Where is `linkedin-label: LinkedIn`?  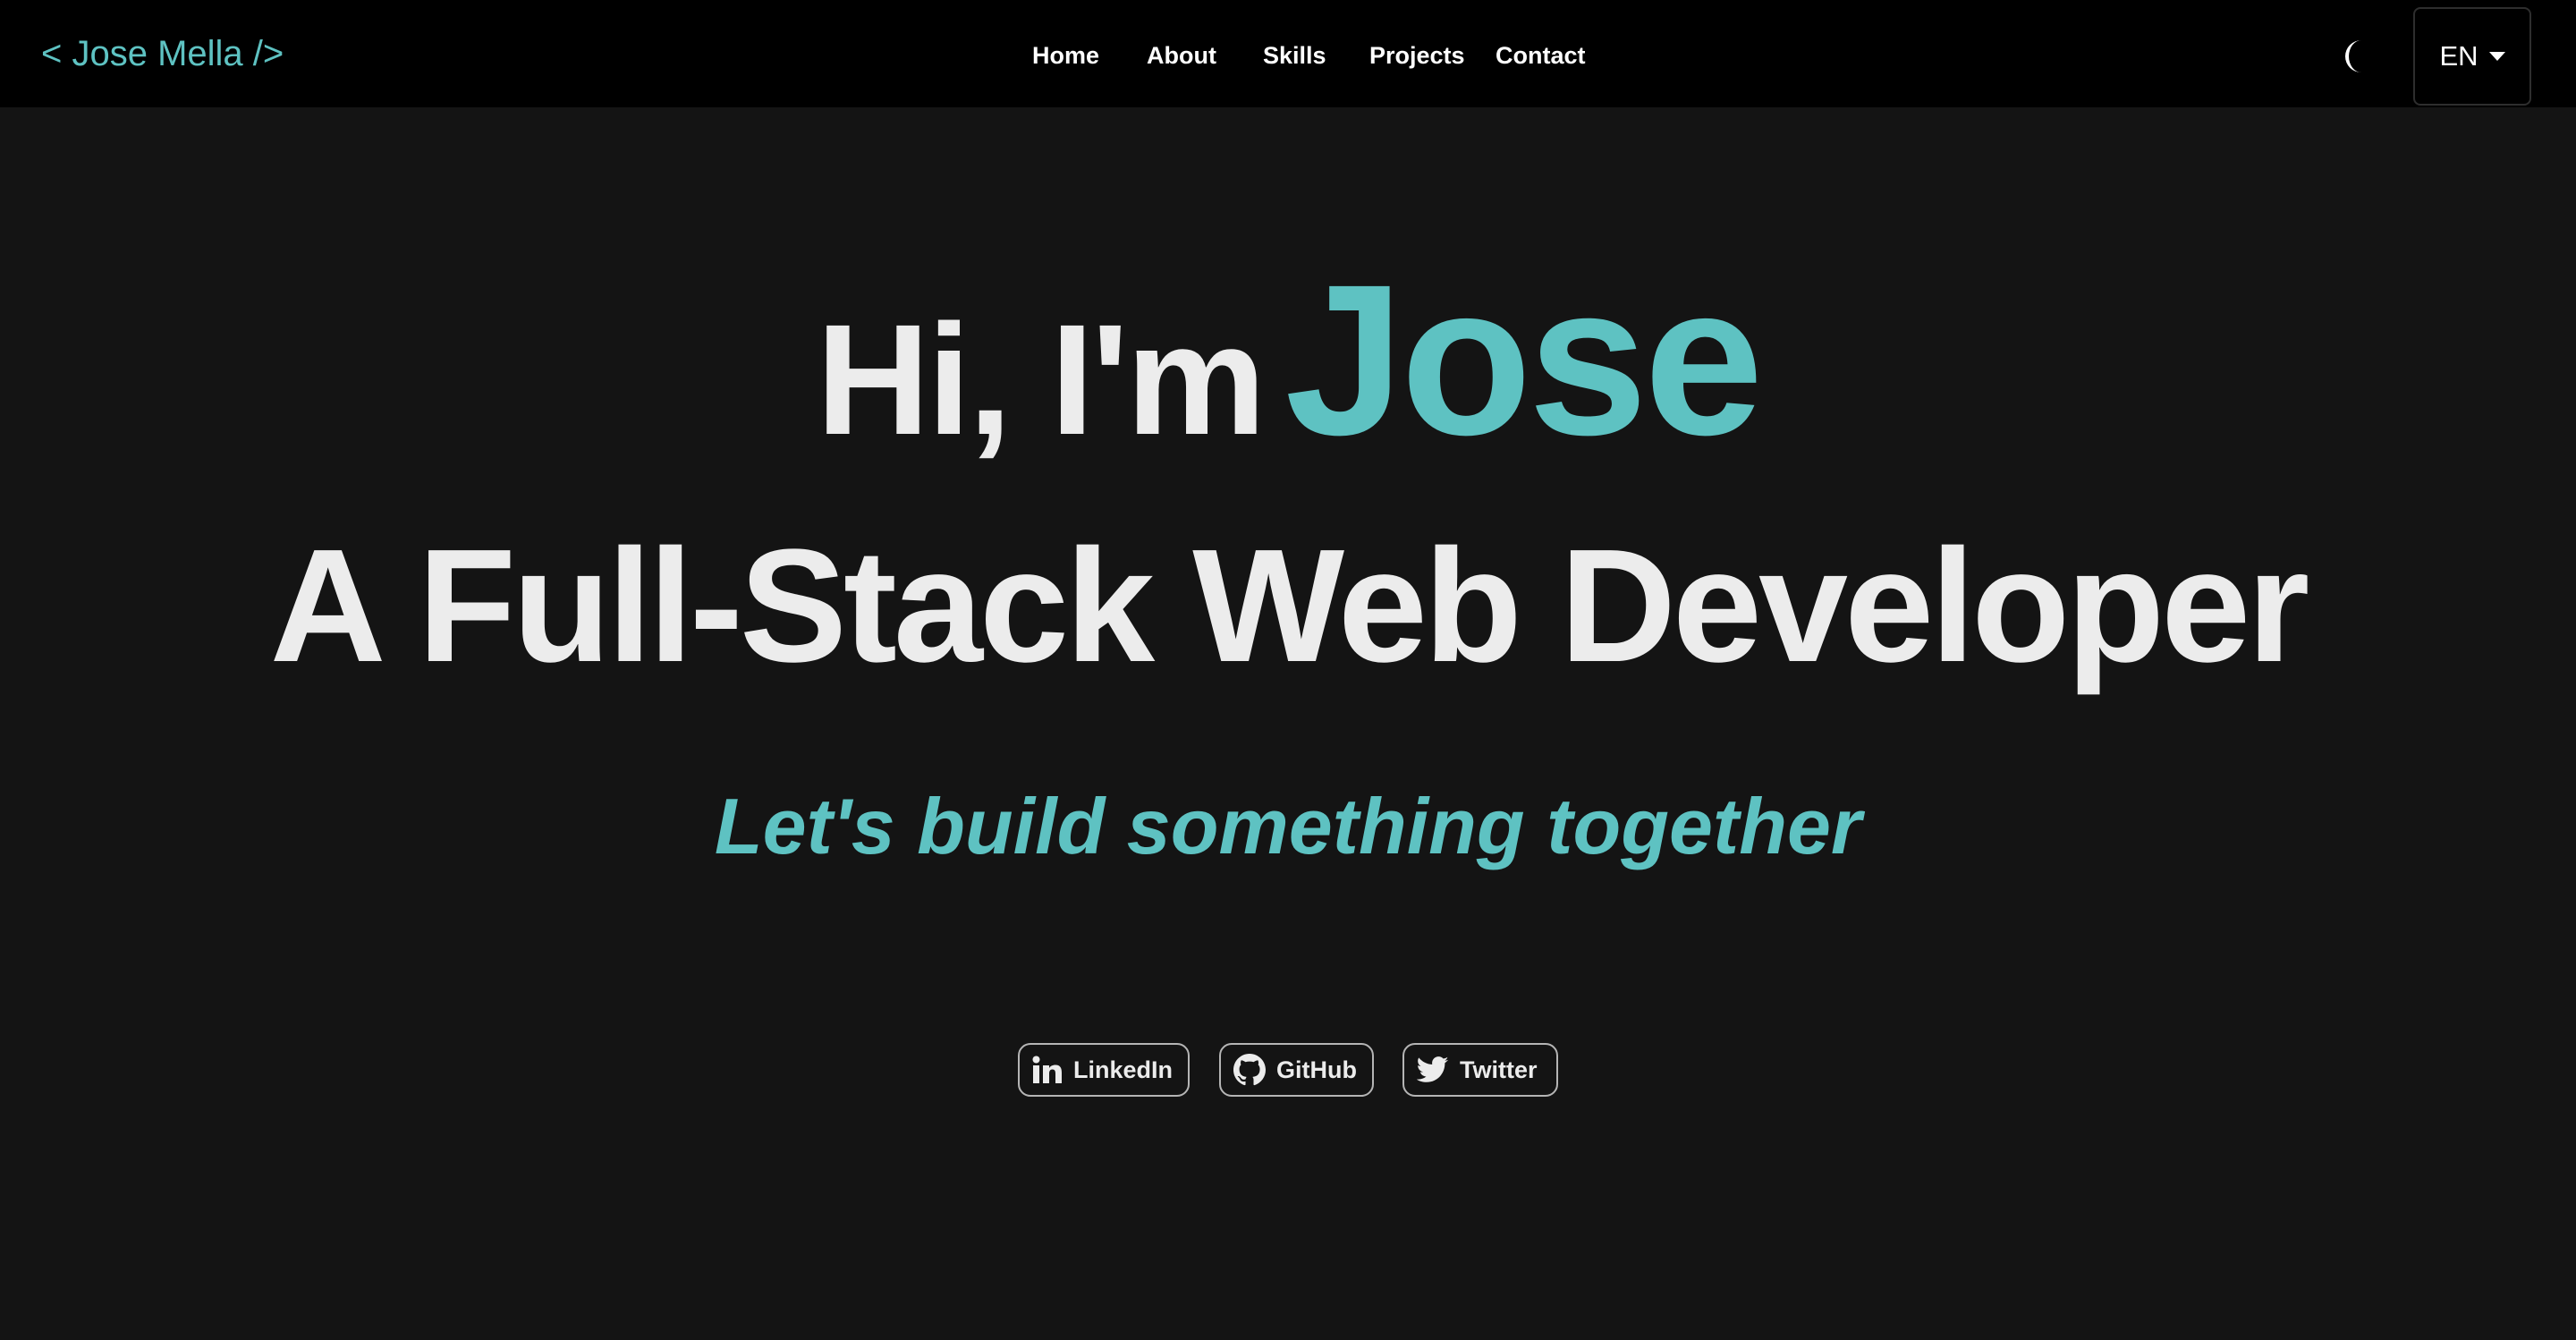 linkedin-label: LinkedIn is located at coordinates (1123, 1069).